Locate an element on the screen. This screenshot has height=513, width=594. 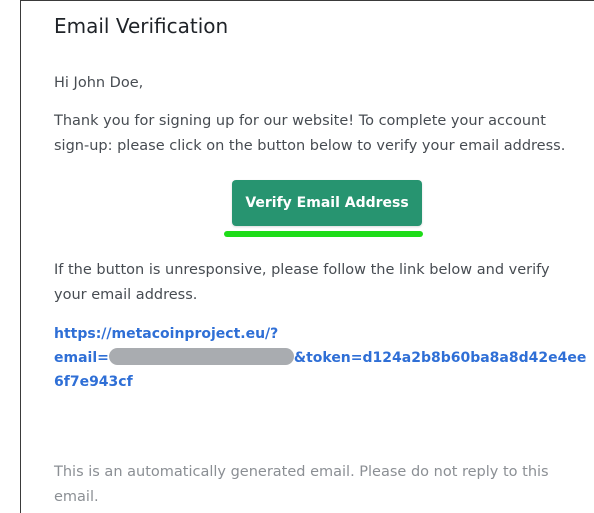
link-email-prefix: email= is located at coordinates (81, 358).